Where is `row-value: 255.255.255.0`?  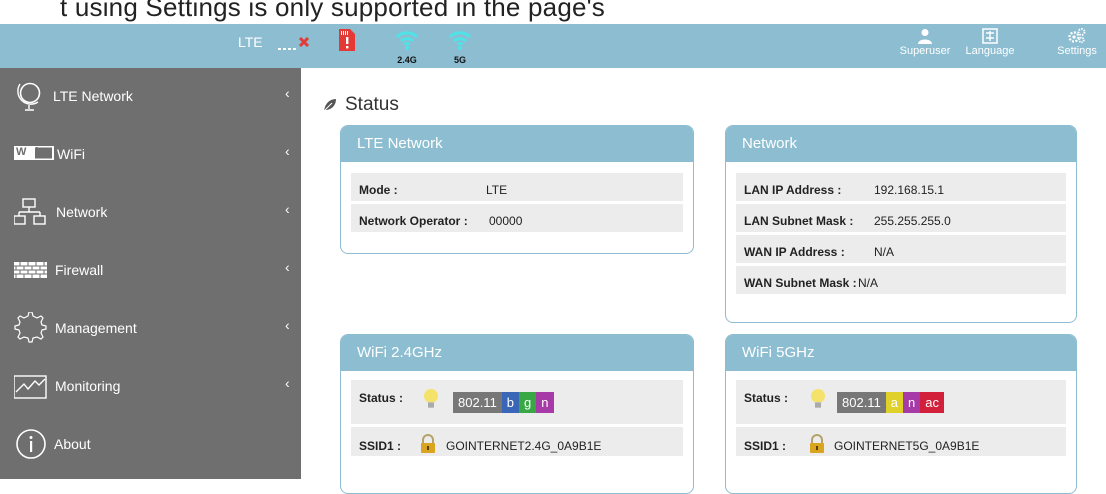 row-value: 255.255.255.0 is located at coordinates (912, 221).